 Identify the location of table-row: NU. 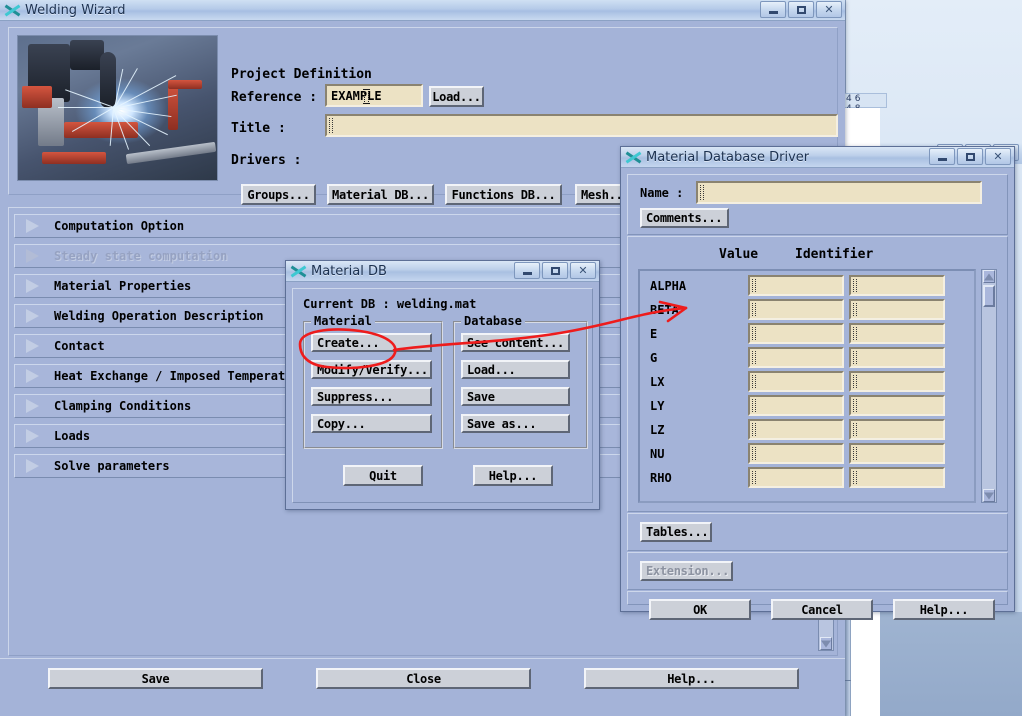
(807, 454).